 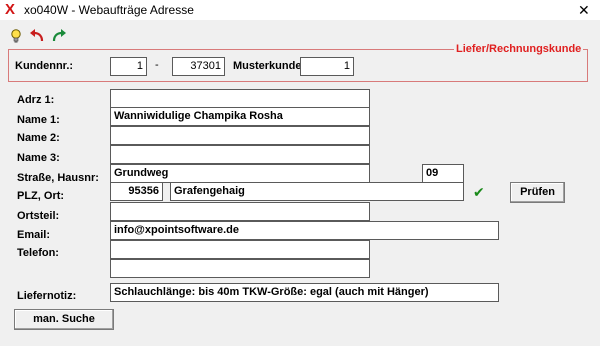 I want to click on telefon-label: Telefon:, so click(x=38, y=253).